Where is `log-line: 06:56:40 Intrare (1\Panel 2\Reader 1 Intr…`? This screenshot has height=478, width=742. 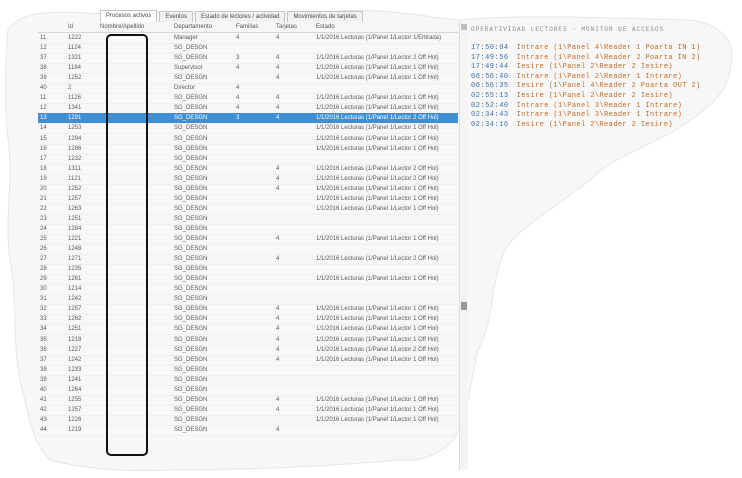
log-line: 06:56:40 Intrare (1\Panel 2\Reader 1 Intr… is located at coordinates (601, 78).